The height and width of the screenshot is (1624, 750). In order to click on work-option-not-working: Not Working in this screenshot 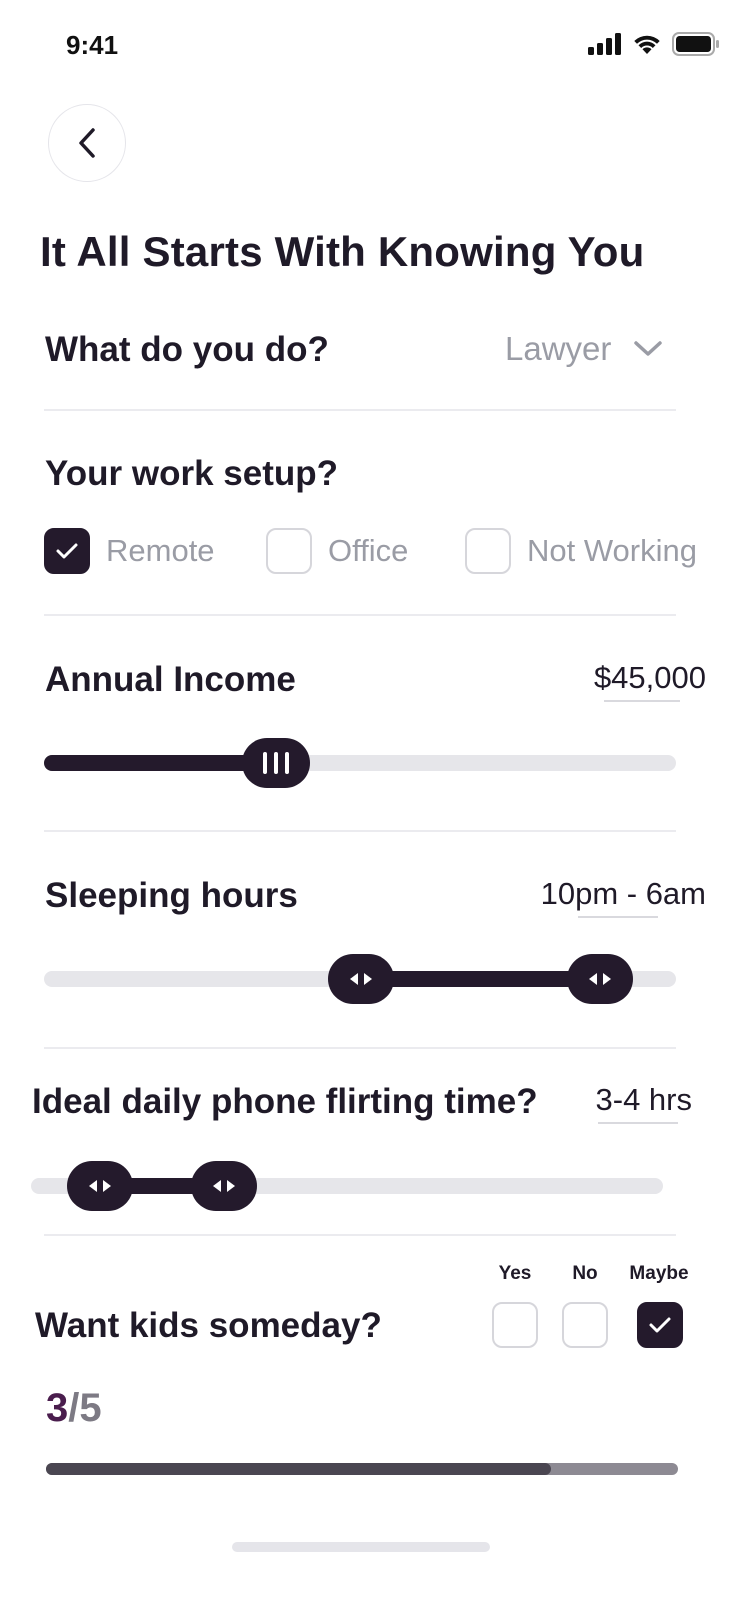, I will do `click(581, 551)`.